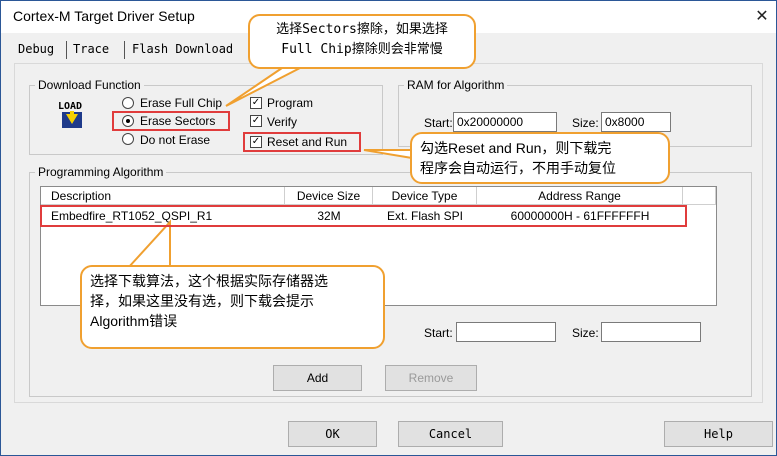 The width and height of the screenshot is (777, 456). I want to click on erase-sectors-highlight, so click(171, 121).